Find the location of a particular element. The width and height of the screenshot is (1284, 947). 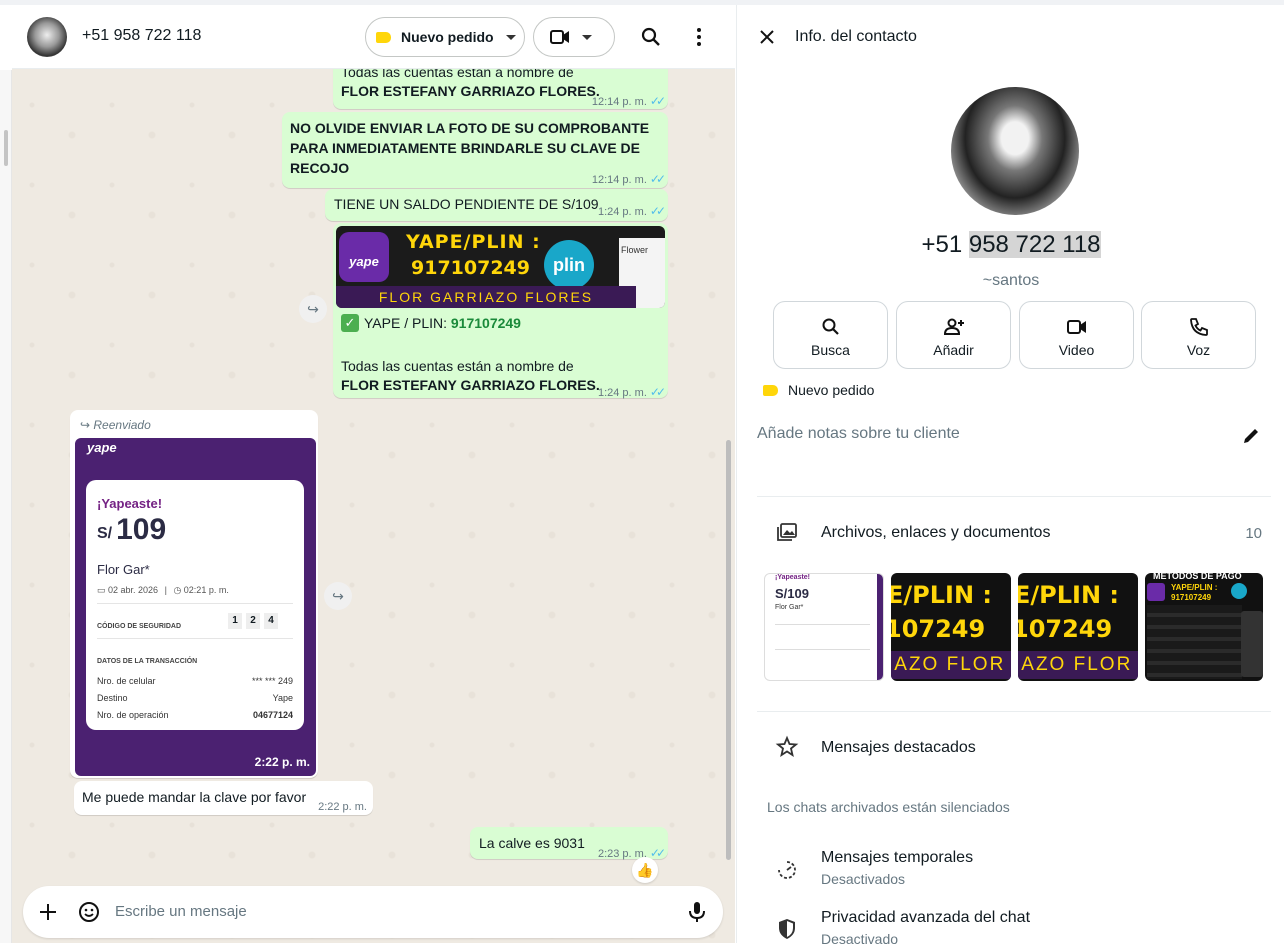

close-icon is located at coordinates (767, 37).